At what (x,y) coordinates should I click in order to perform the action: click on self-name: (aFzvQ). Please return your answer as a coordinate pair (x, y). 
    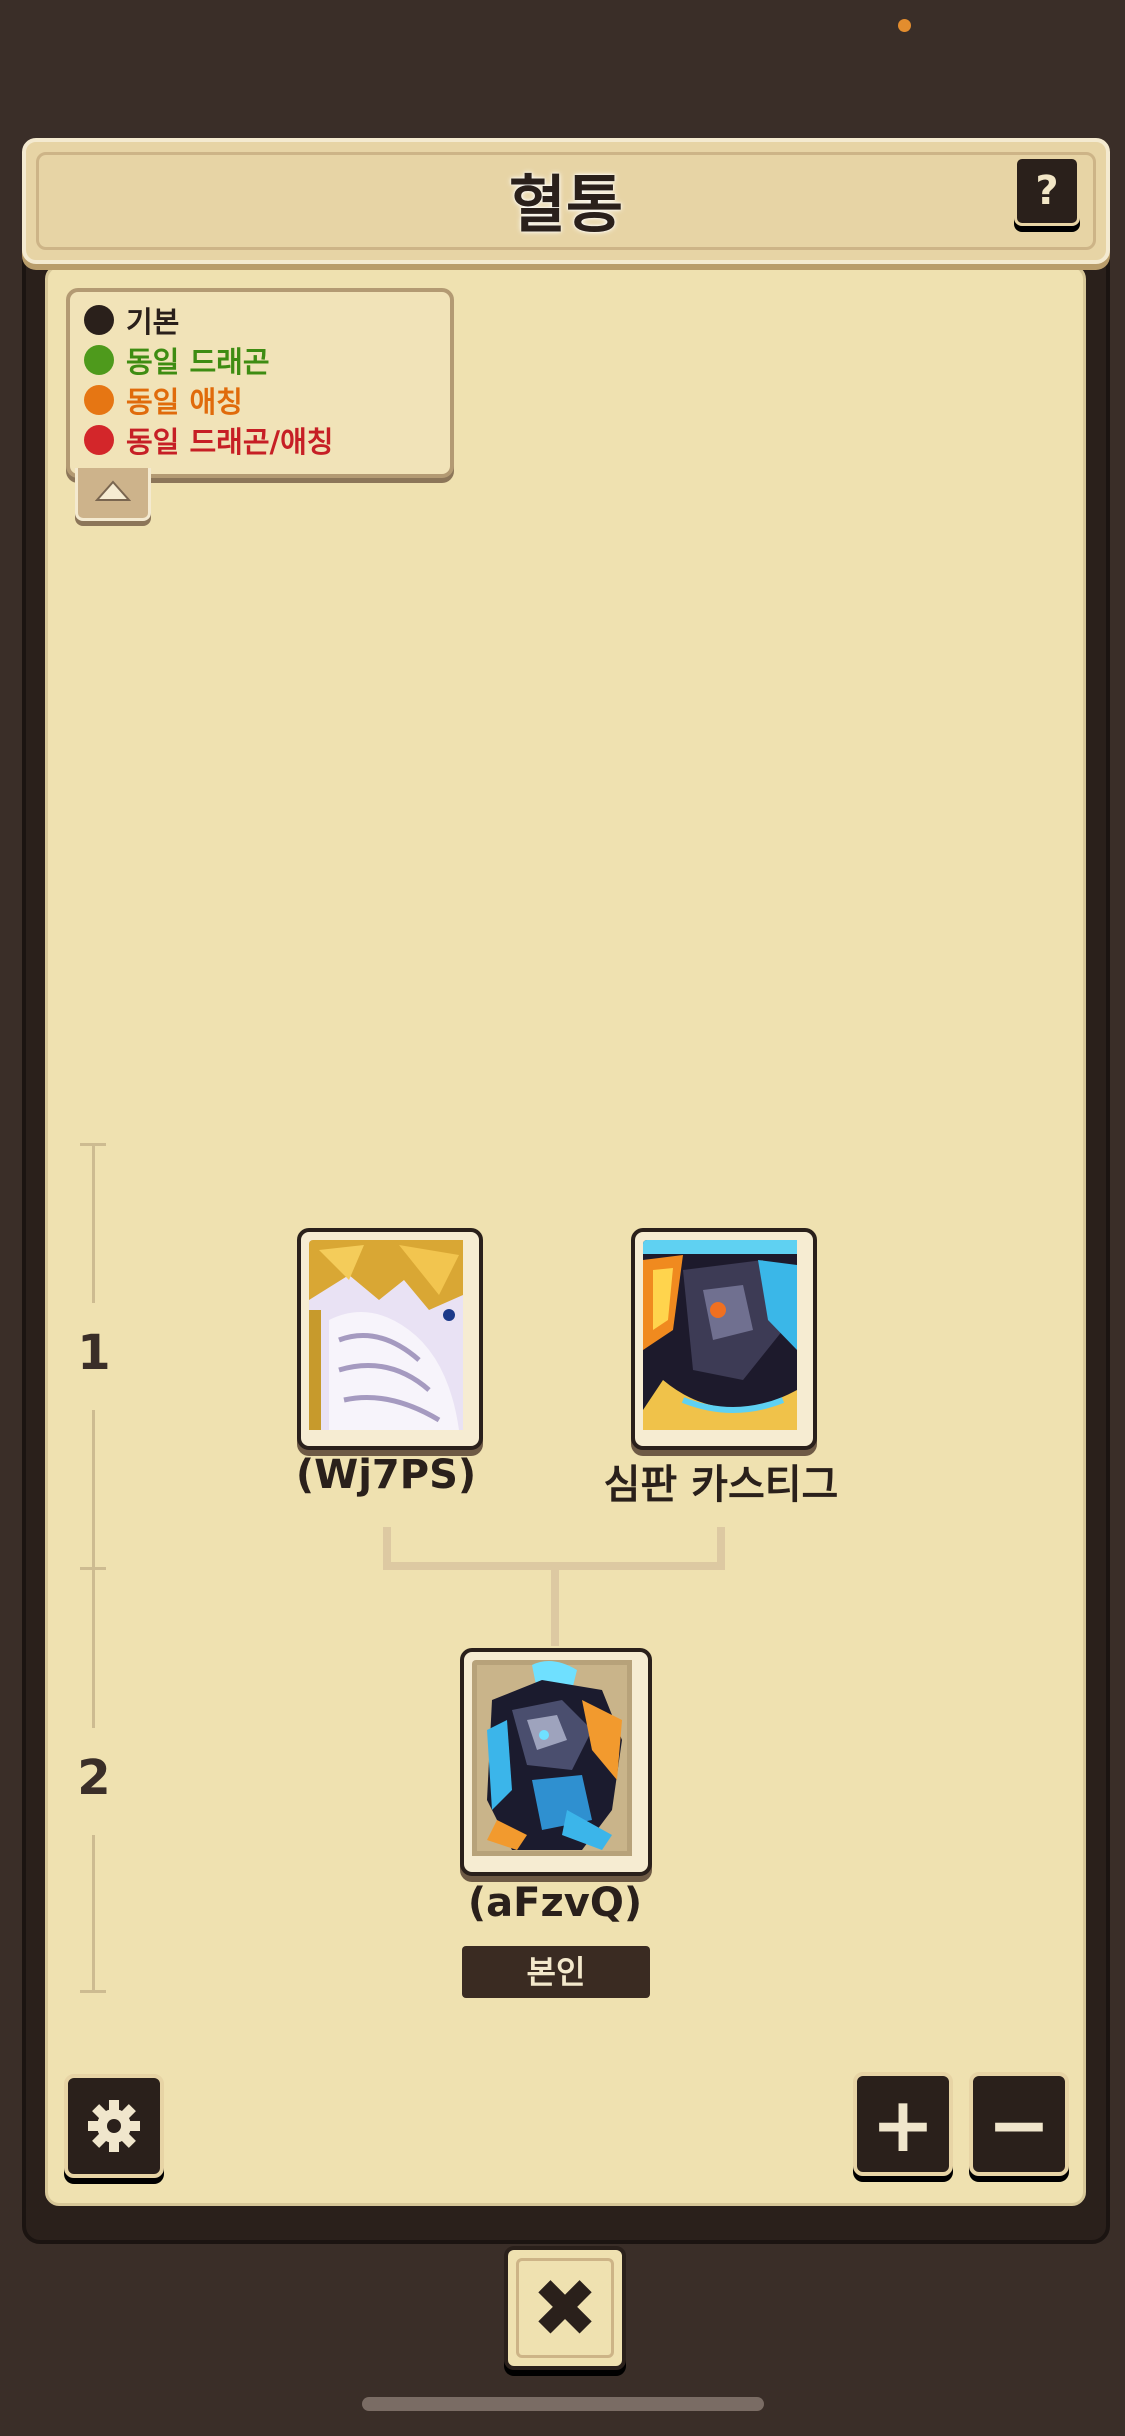
    Looking at the image, I should click on (555, 1903).